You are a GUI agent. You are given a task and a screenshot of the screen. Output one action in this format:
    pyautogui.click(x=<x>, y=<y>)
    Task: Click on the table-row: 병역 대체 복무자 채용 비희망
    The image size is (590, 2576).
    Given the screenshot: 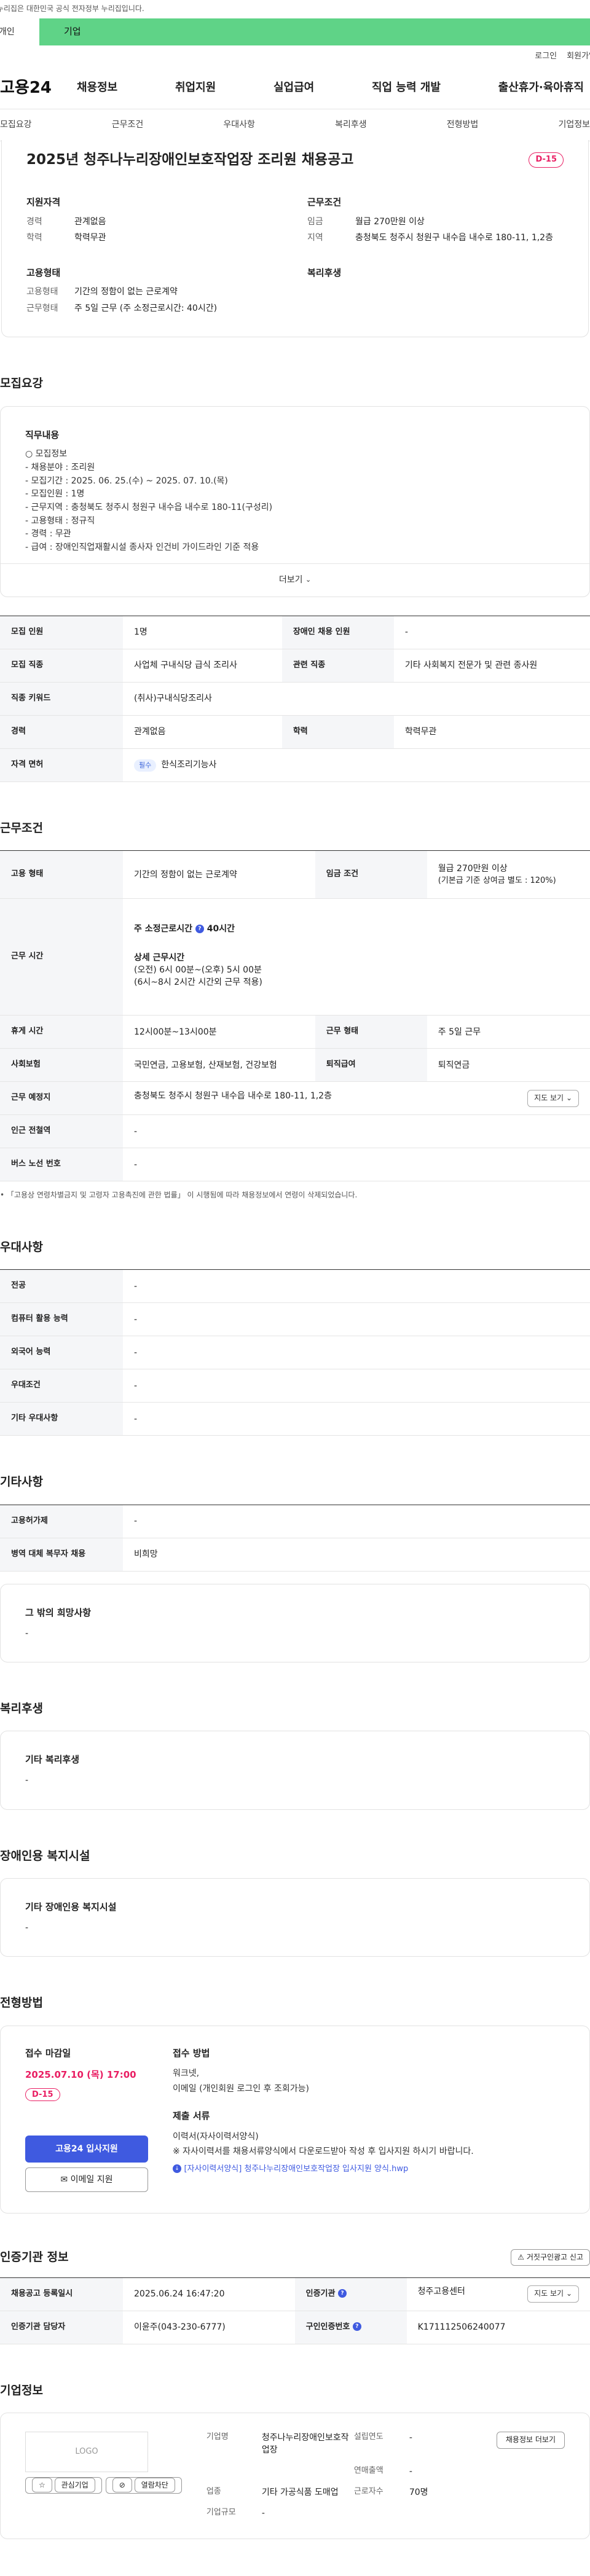 What is the action you would take?
    pyautogui.click(x=295, y=1555)
    